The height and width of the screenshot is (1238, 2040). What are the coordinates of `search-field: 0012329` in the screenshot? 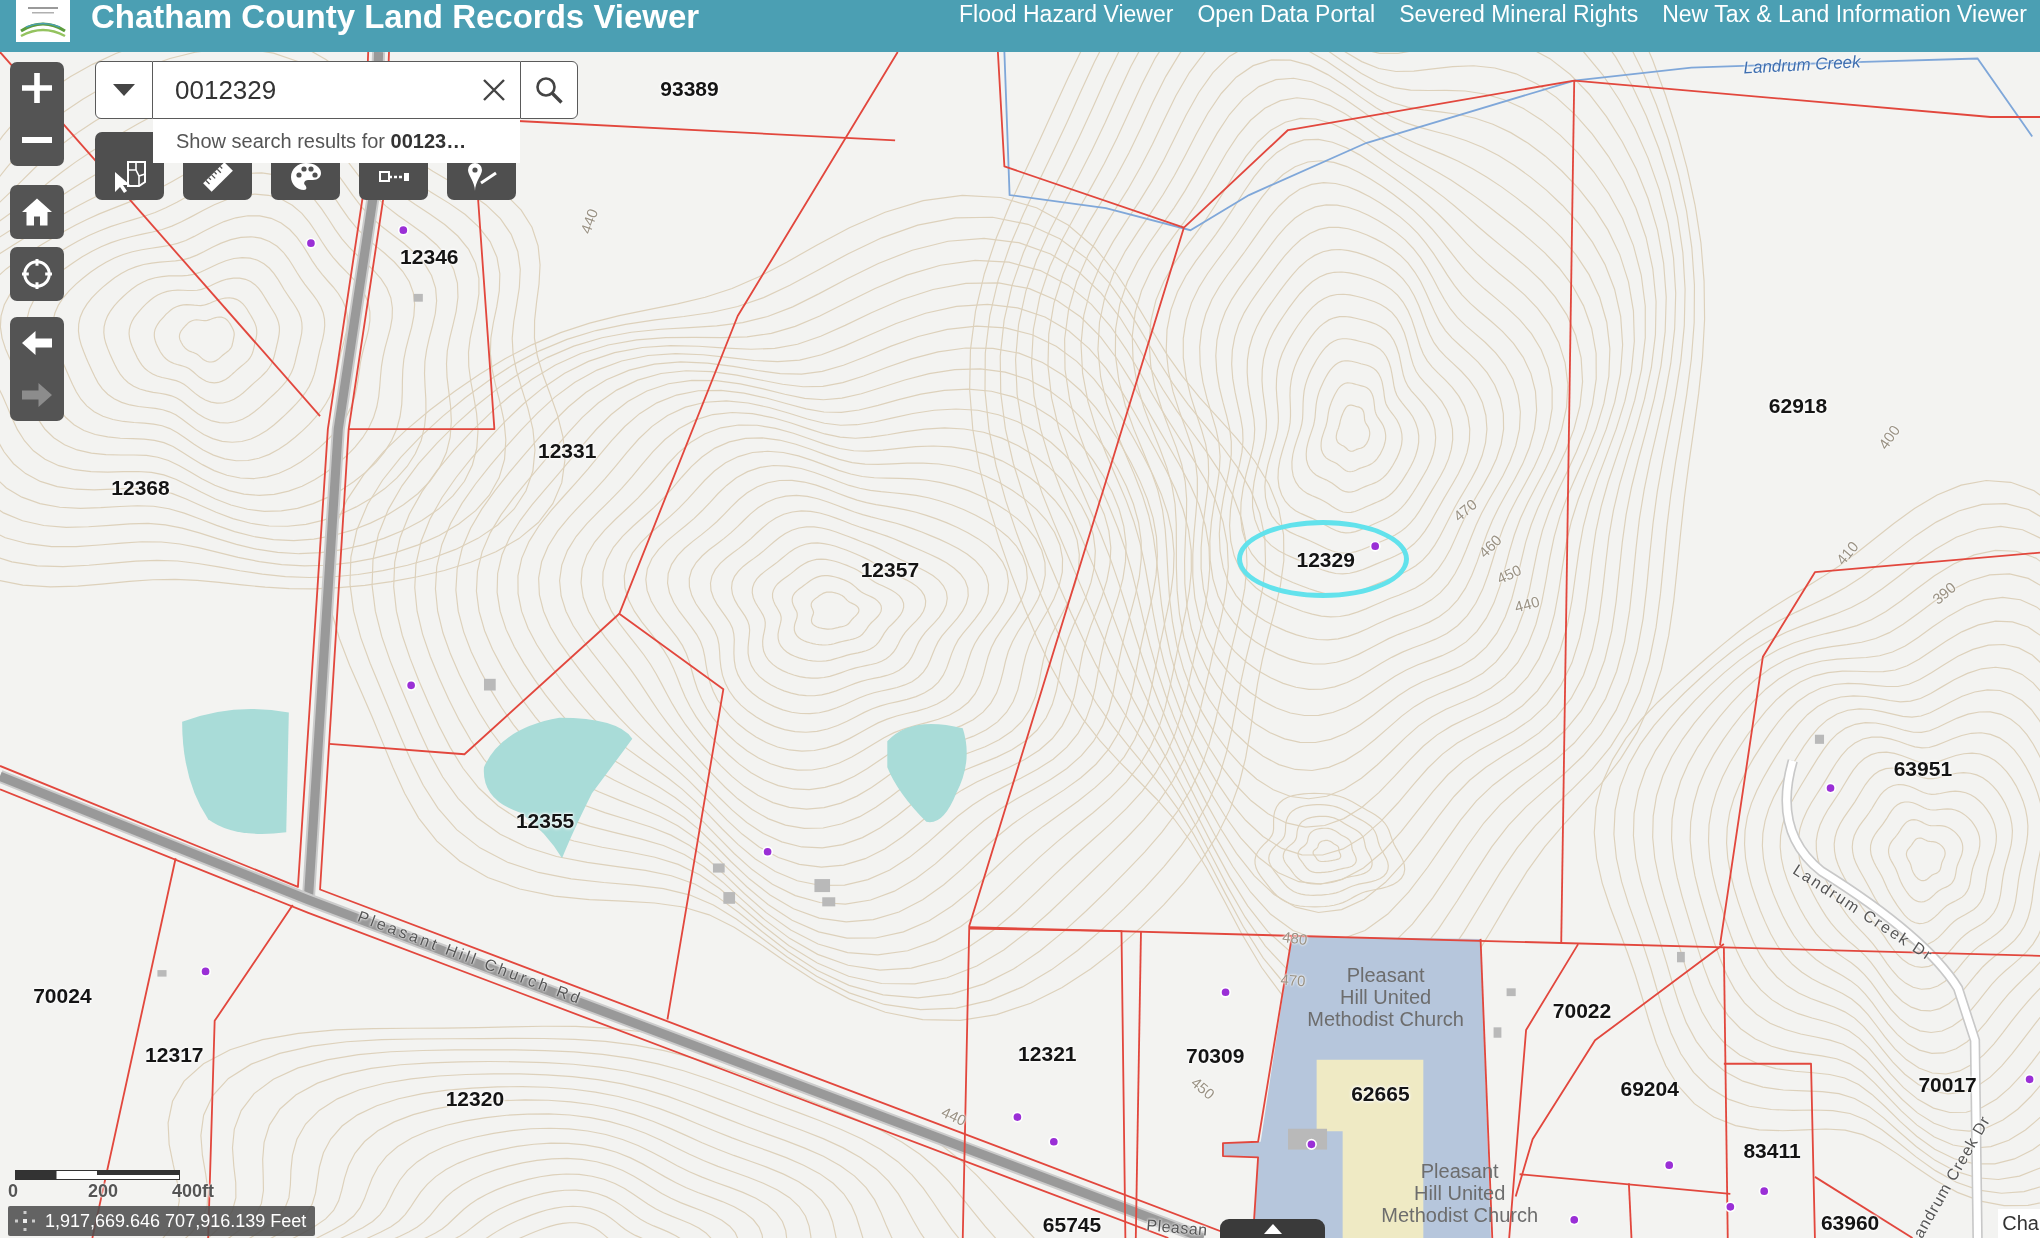 It's located at (313, 90).